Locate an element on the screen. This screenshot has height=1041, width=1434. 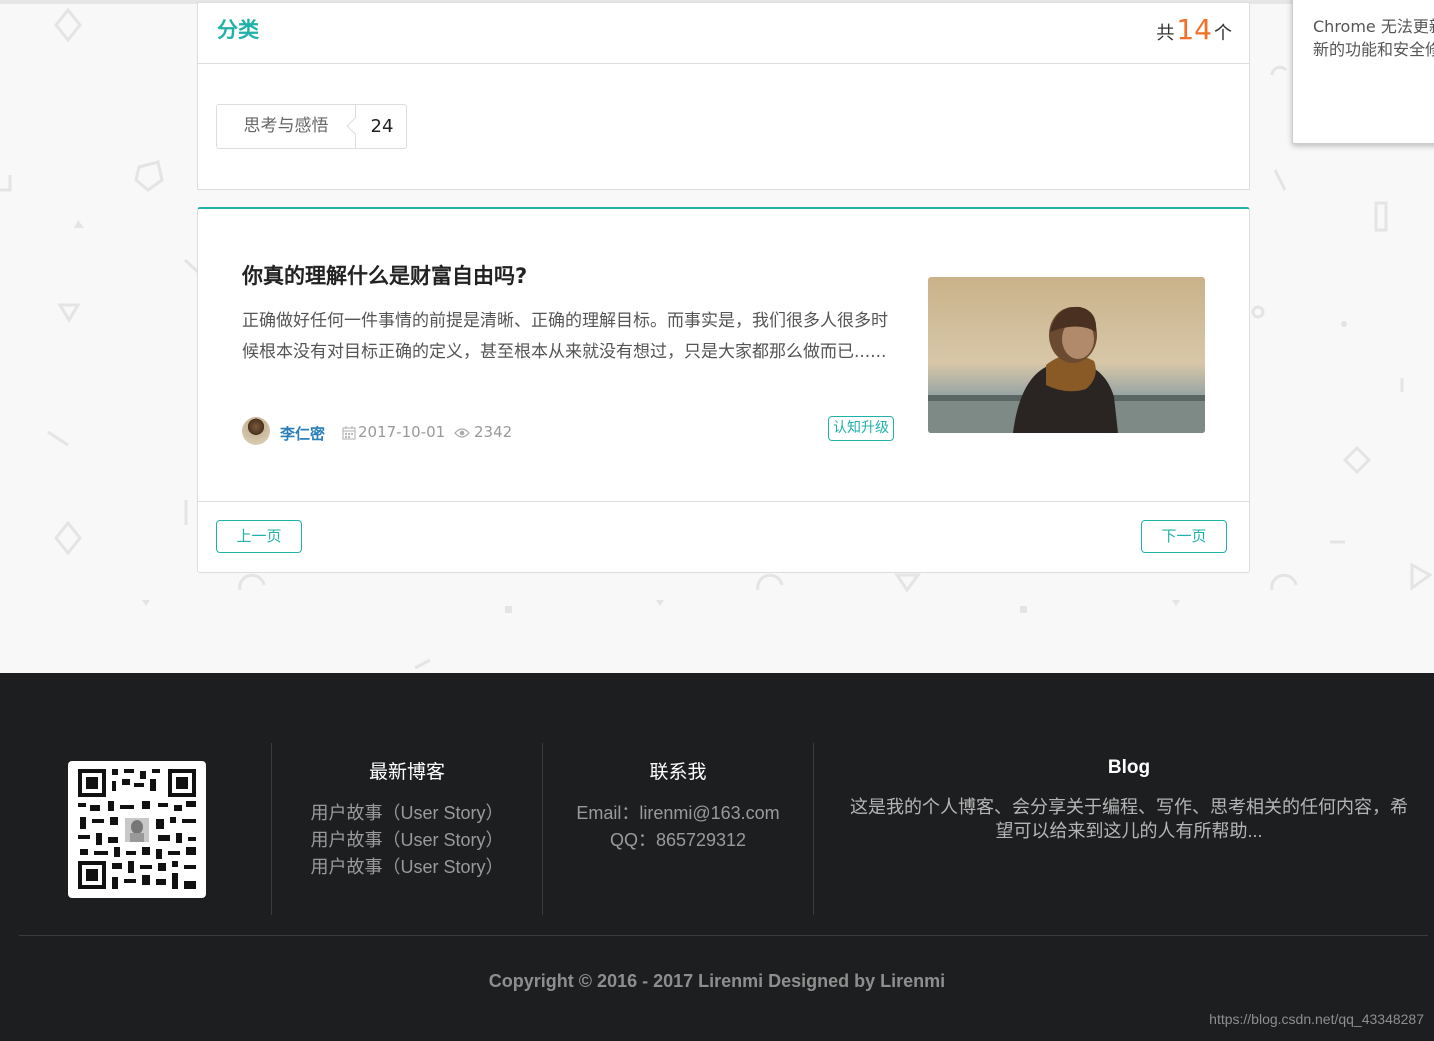
post-tag: 认知升级 is located at coordinates (861, 428).